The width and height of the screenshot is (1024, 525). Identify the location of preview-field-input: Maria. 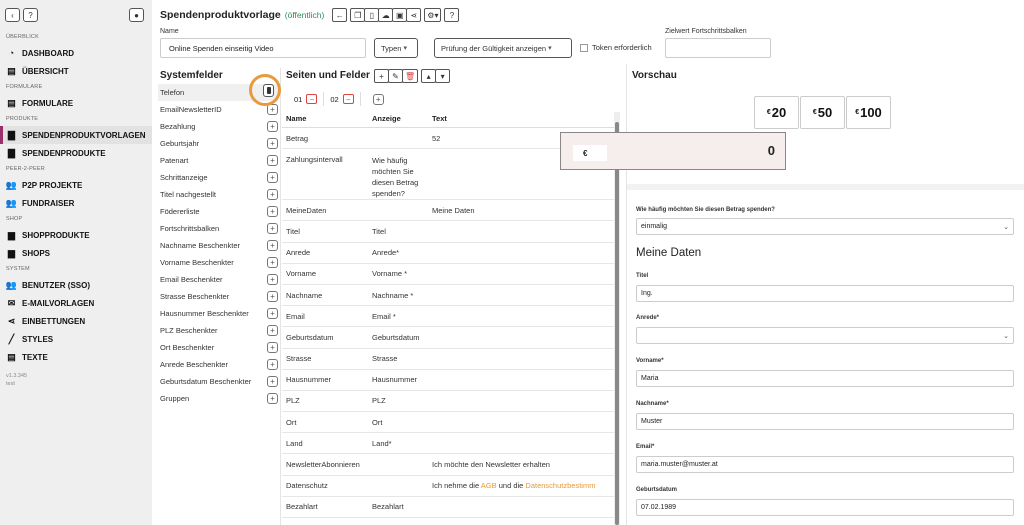
(825, 378).